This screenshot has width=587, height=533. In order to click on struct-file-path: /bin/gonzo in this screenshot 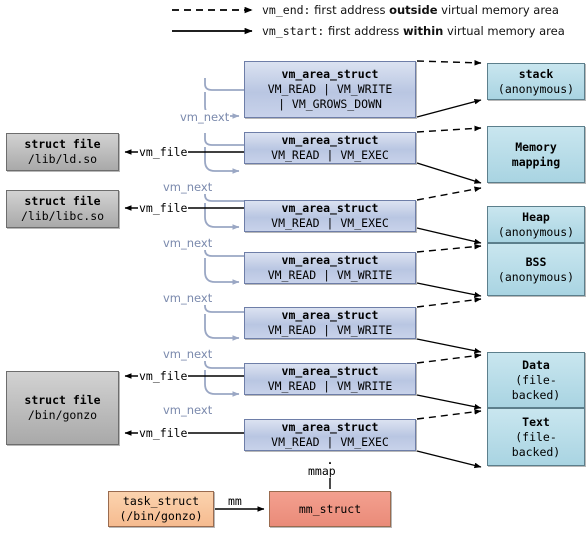, I will do `click(62, 415)`.